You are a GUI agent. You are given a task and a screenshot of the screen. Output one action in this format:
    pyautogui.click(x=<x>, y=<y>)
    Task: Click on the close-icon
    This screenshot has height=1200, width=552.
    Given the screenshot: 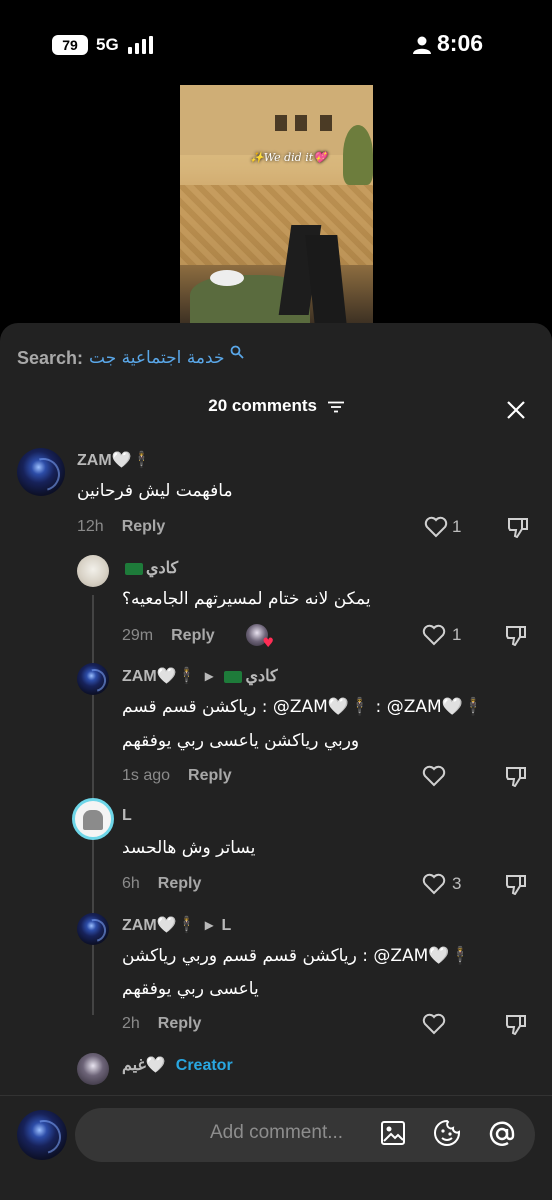 What is the action you would take?
    pyautogui.click(x=516, y=410)
    